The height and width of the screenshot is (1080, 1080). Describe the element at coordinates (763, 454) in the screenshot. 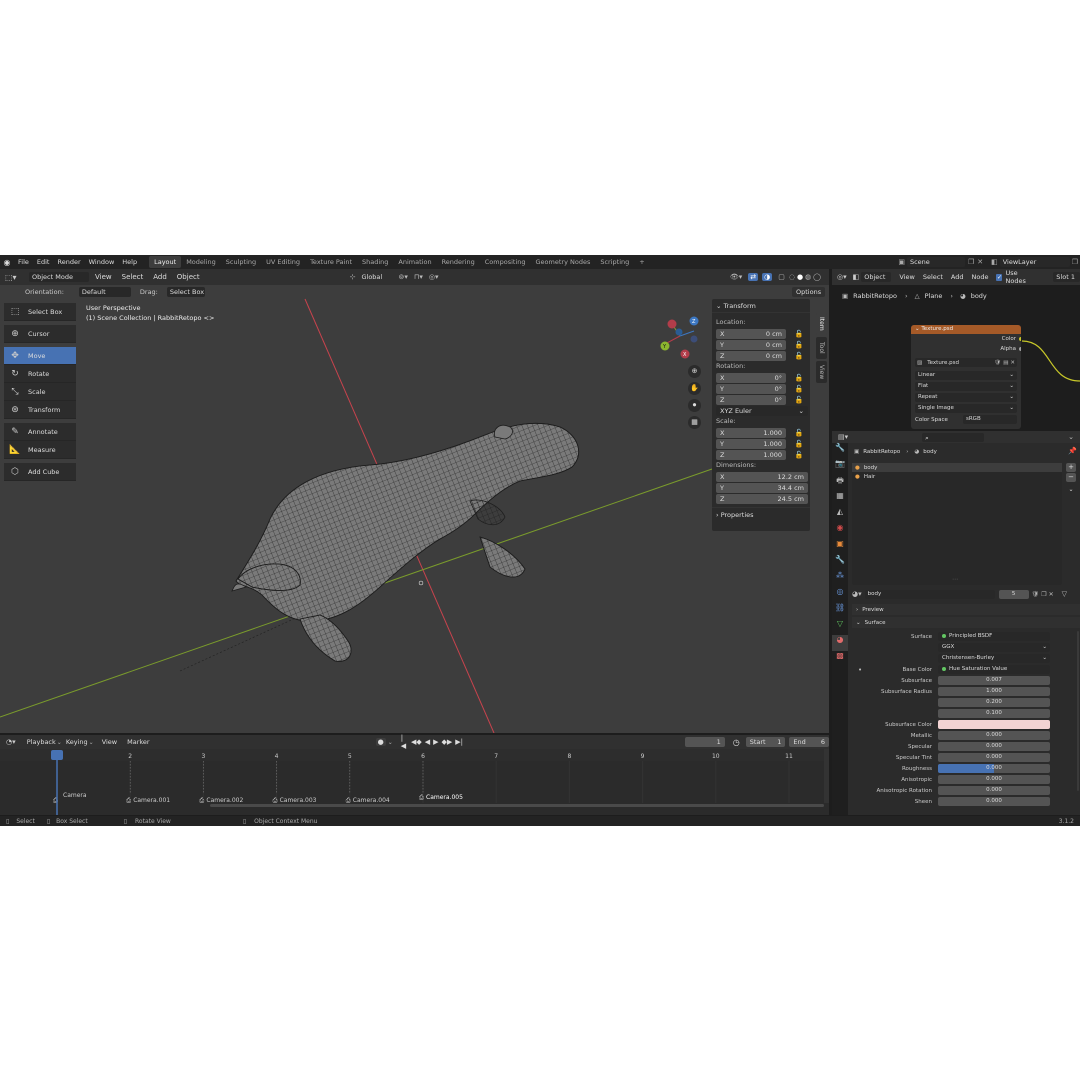

I see `scale-z-field: Z 1.000 🔓` at that location.